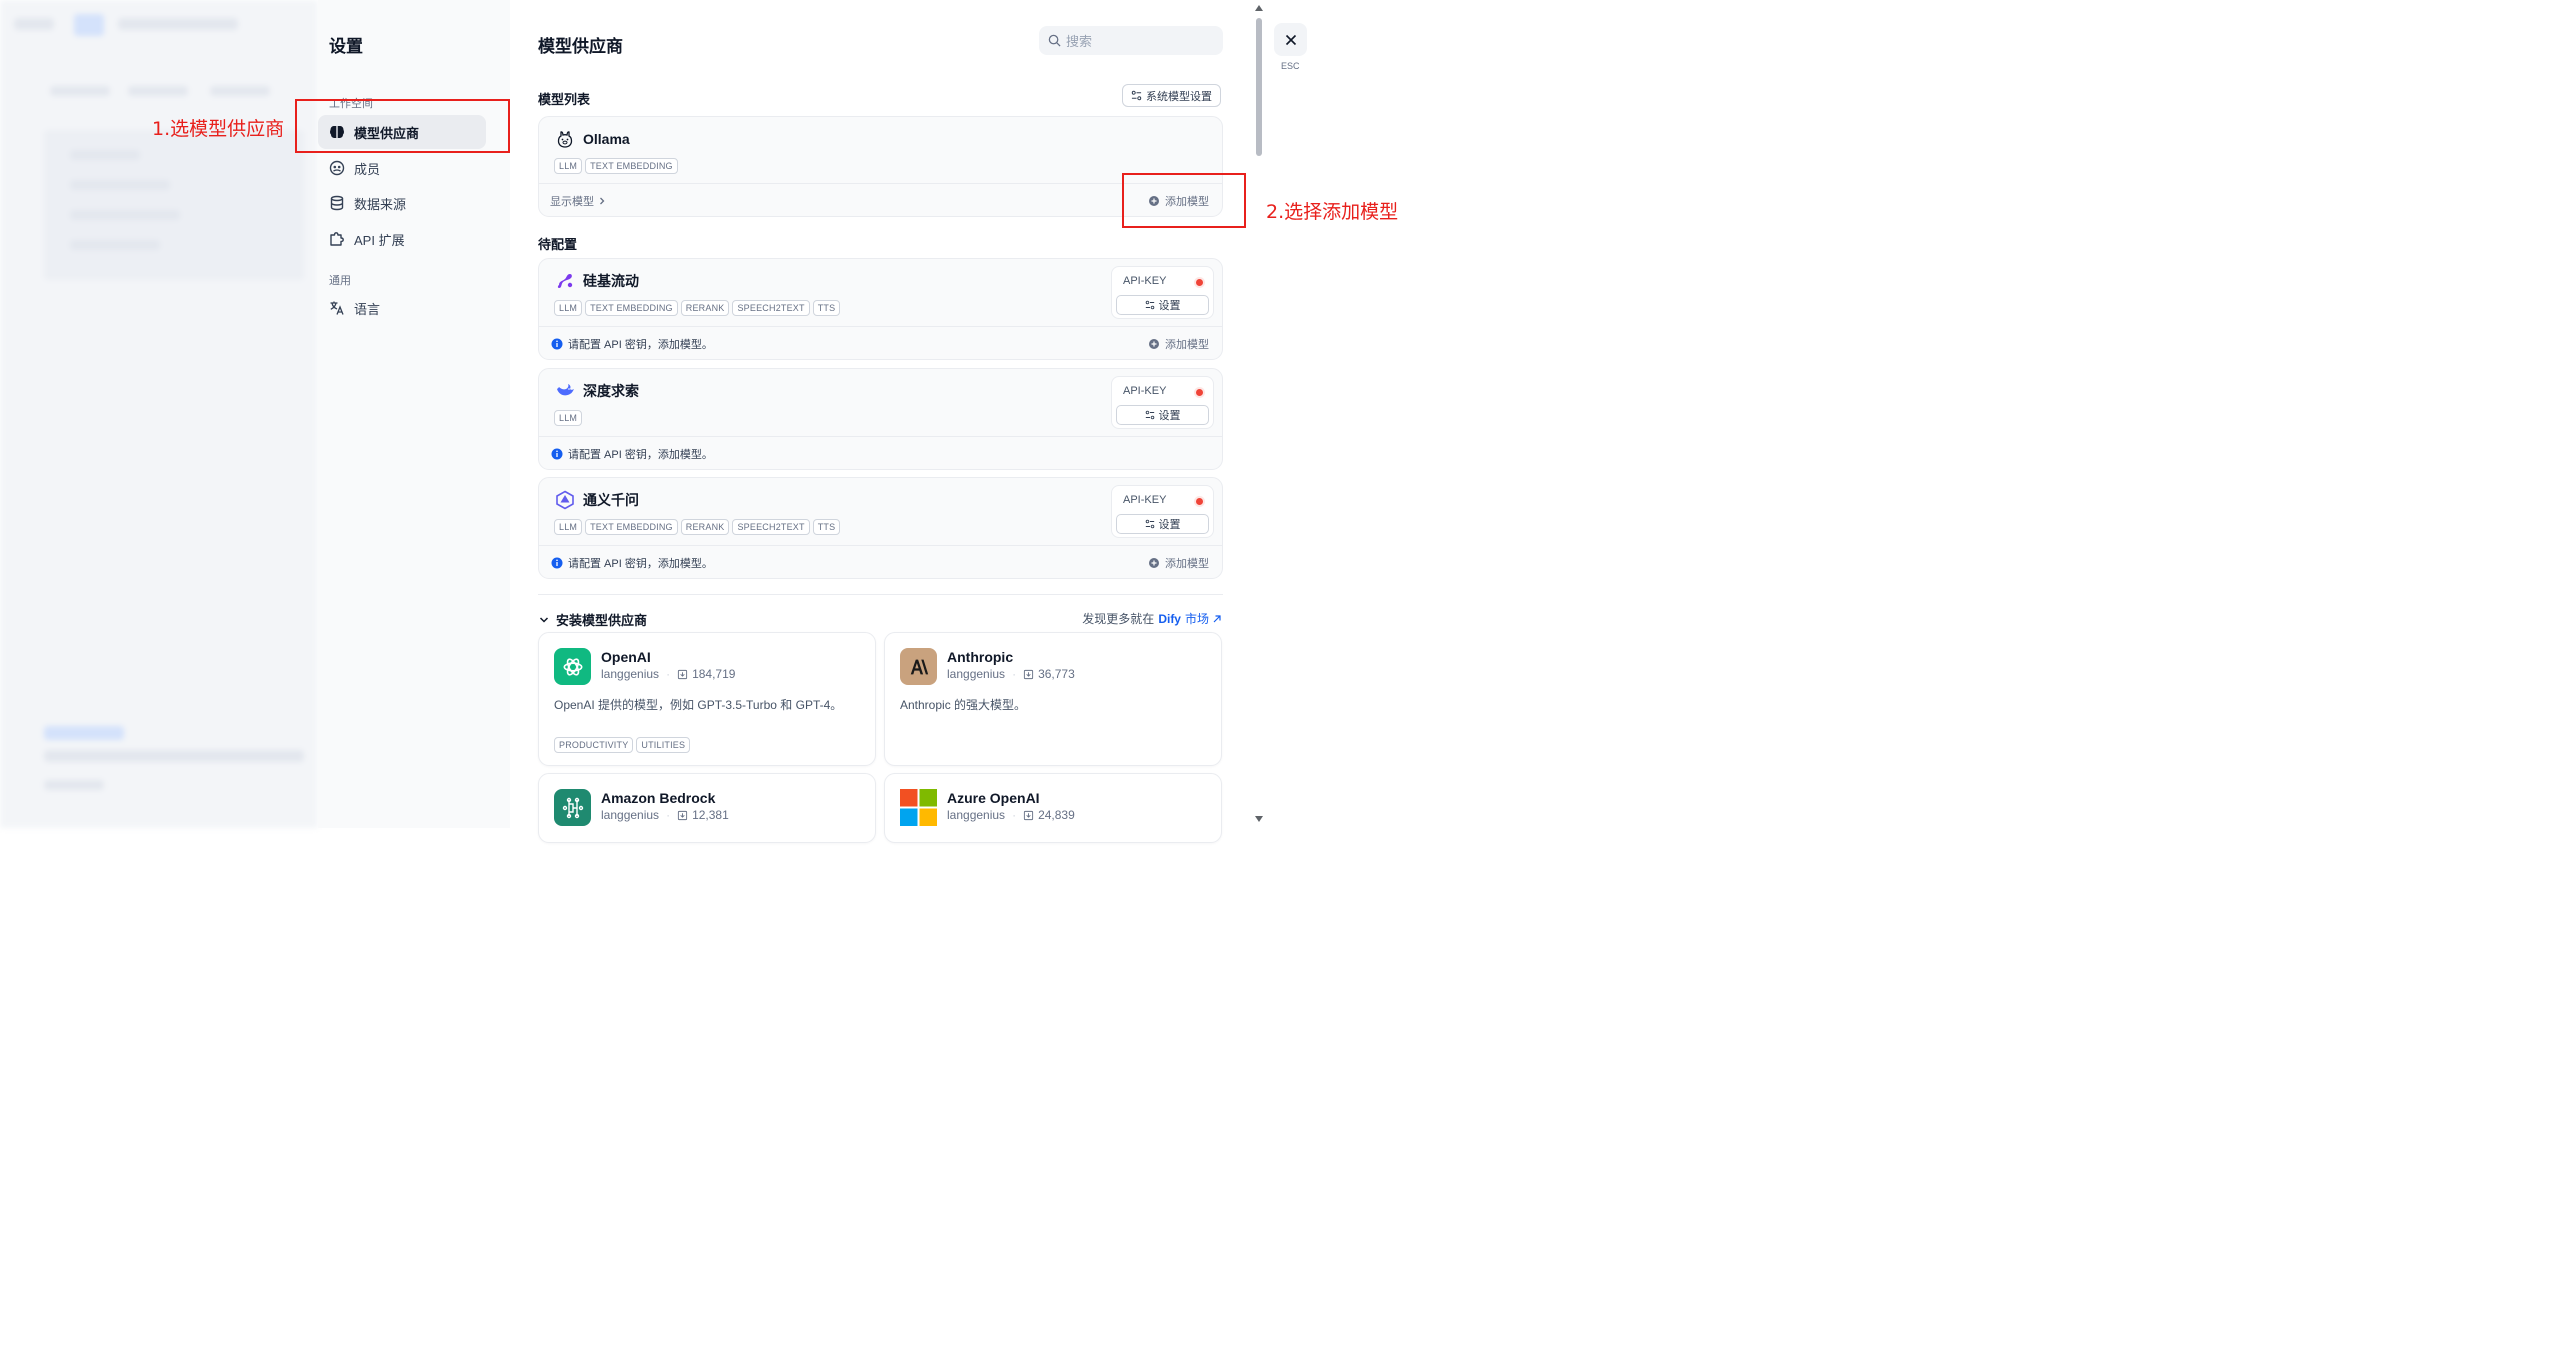  What do you see at coordinates (663, 745) in the screenshot?
I see `tag: UTILITIES` at bounding box center [663, 745].